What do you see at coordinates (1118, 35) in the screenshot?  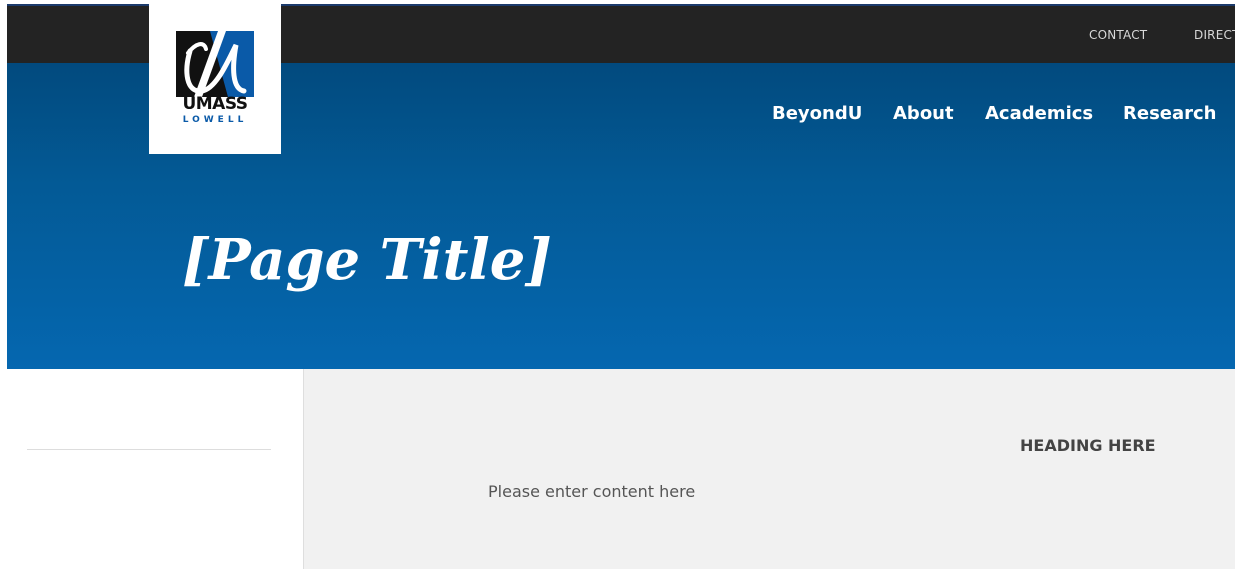 I see `contact-link: CONTACT` at bounding box center [1118, 35].